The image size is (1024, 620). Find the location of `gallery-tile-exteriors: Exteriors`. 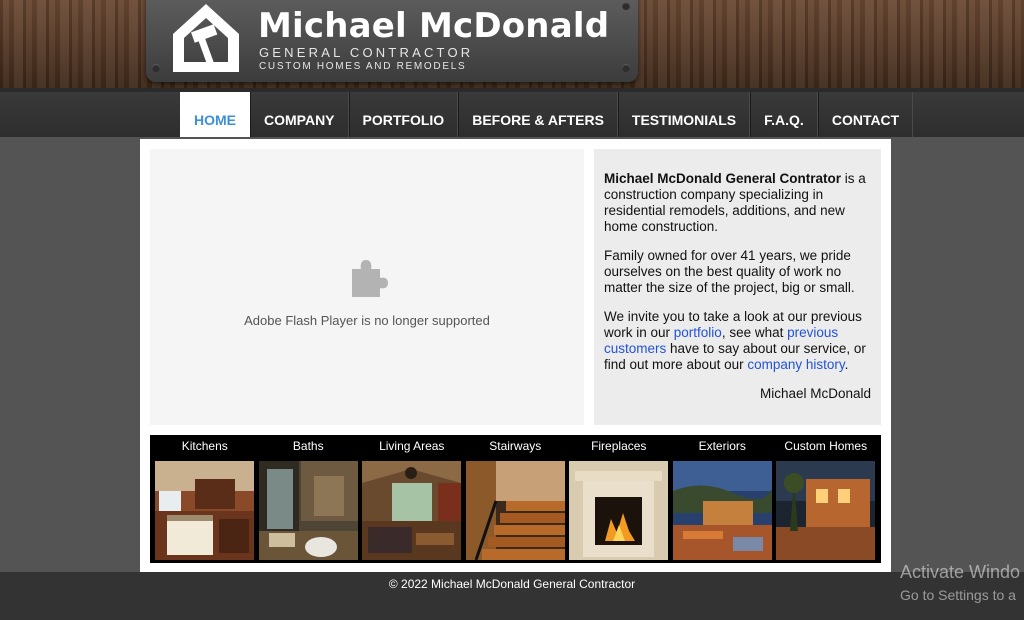

gallery-tile-exteriors: Exteriors is located at coordinates (723, 499).